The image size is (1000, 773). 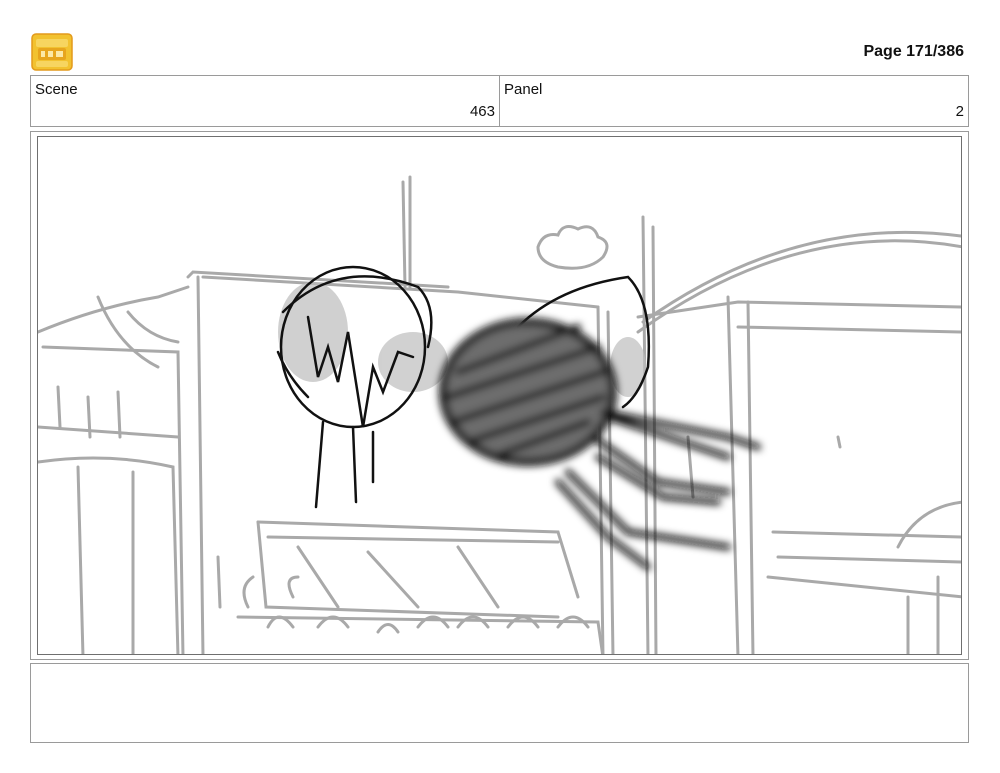 I want to click on scene-cell: Scene 463, so click(x=265, y=101).